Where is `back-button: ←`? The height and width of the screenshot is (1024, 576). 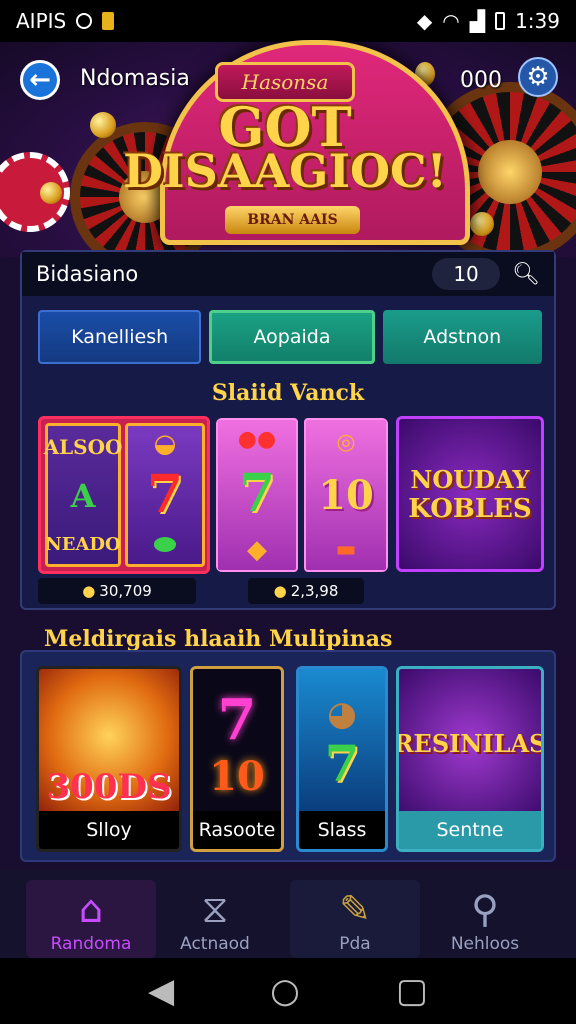
back-button: ← is located at coordinates (40, 80).